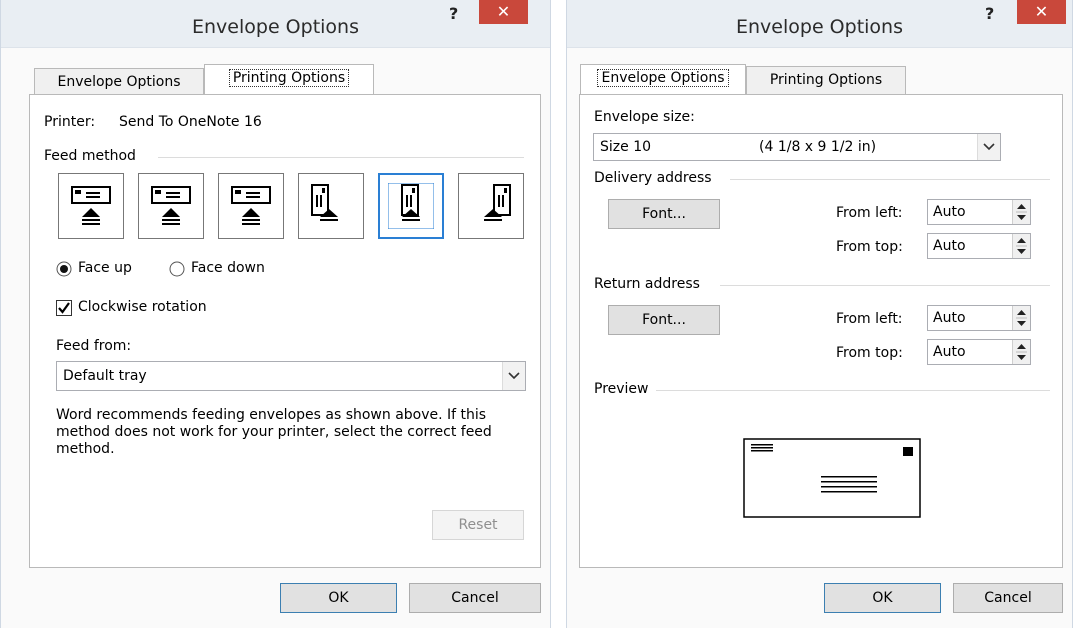  What do you see at coordinates (644, 117) in the screenshot?
I see `envelope-size-label: Envelope size:` at bounding box center [644, 117].